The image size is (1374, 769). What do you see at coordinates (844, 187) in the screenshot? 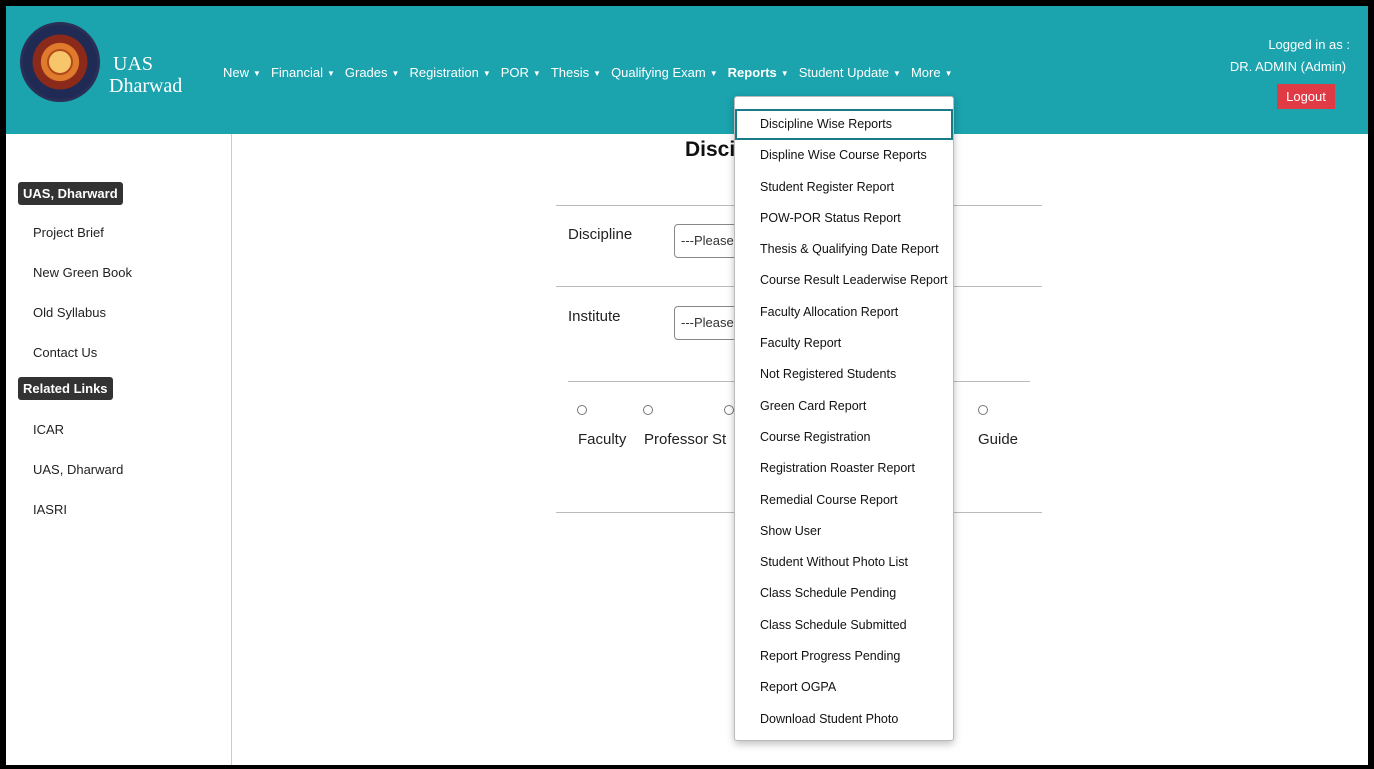
I see `menu-item-student-register-report: Student Register Report` at bounding box center [844, 187].